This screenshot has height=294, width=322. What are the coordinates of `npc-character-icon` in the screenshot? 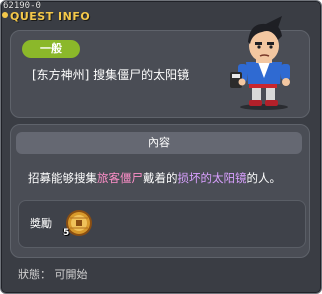 It's located at (260, 63).